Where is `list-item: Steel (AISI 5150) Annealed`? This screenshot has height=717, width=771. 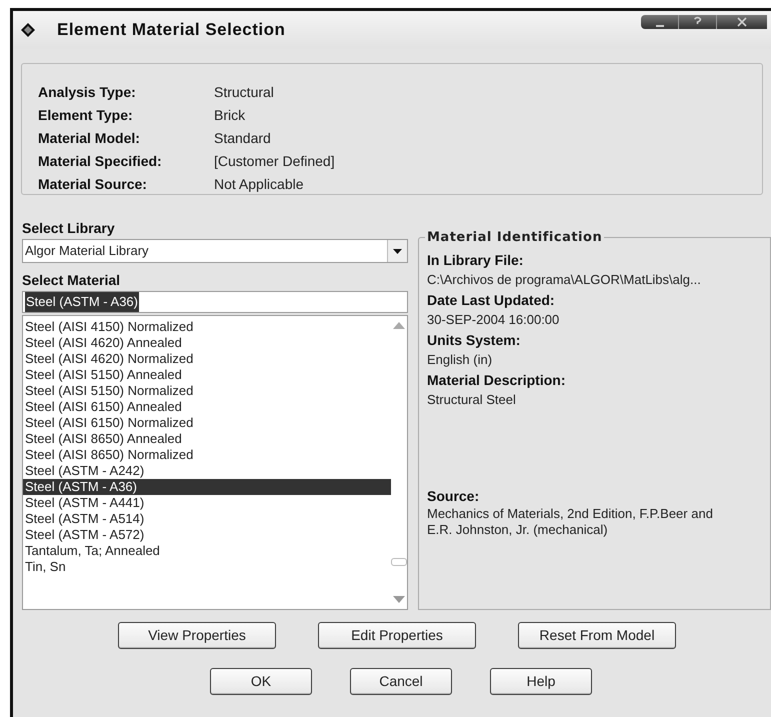 list-item: Steel (AISI 5150) Annealed is located at coordinates (207, 374).